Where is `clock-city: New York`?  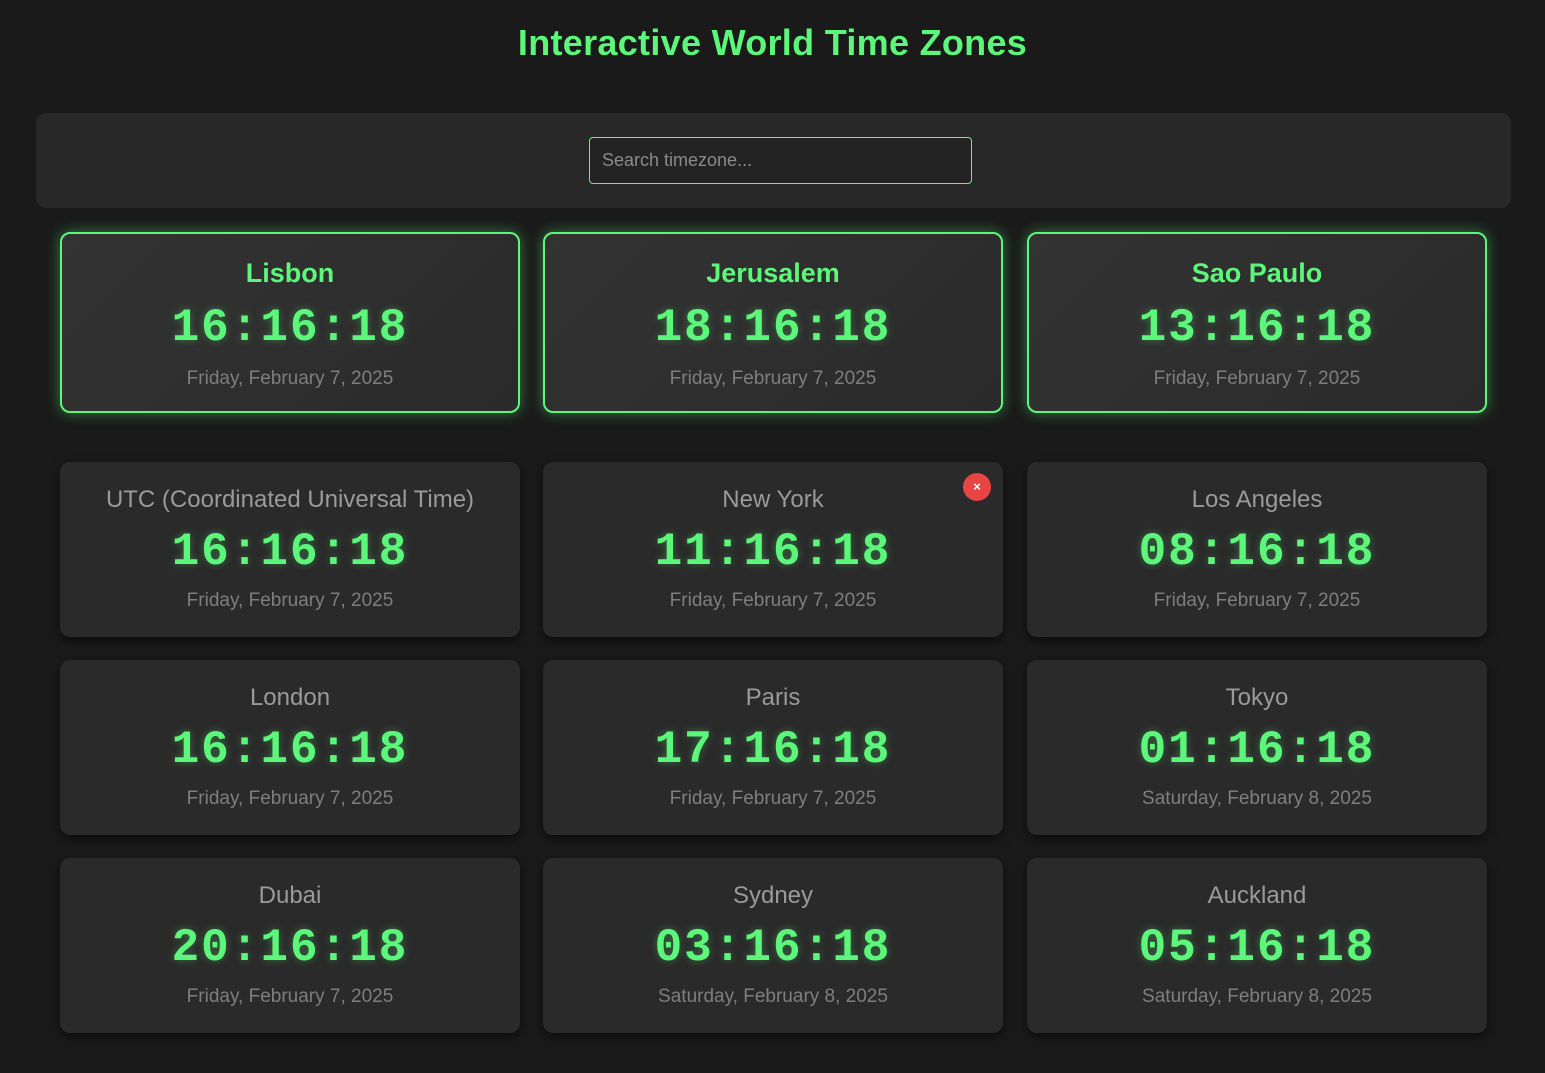
clock-city: New York is located at coordinates (773, 499).